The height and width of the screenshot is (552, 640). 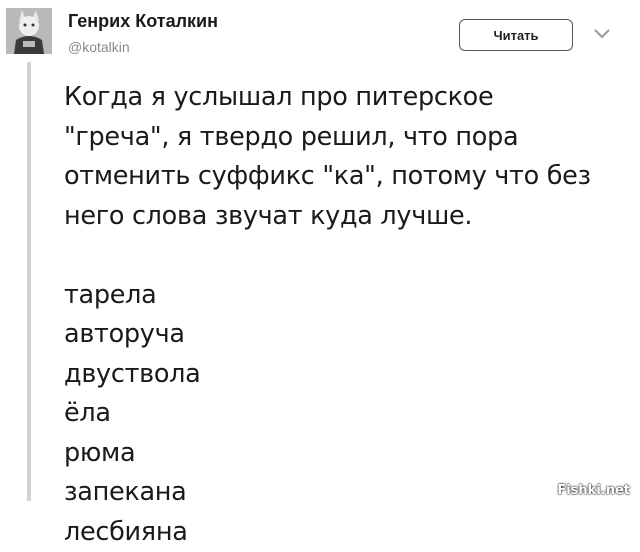 I want to click on paragraph-gap, so click(x=344, y=256).